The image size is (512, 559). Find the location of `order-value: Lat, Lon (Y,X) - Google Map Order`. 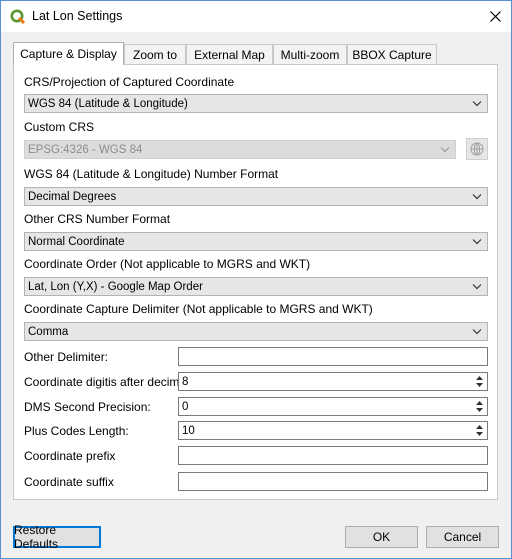

order-value: Lat, Lon (Y,X) - Google Map Order is located at coordinates (115, 286).